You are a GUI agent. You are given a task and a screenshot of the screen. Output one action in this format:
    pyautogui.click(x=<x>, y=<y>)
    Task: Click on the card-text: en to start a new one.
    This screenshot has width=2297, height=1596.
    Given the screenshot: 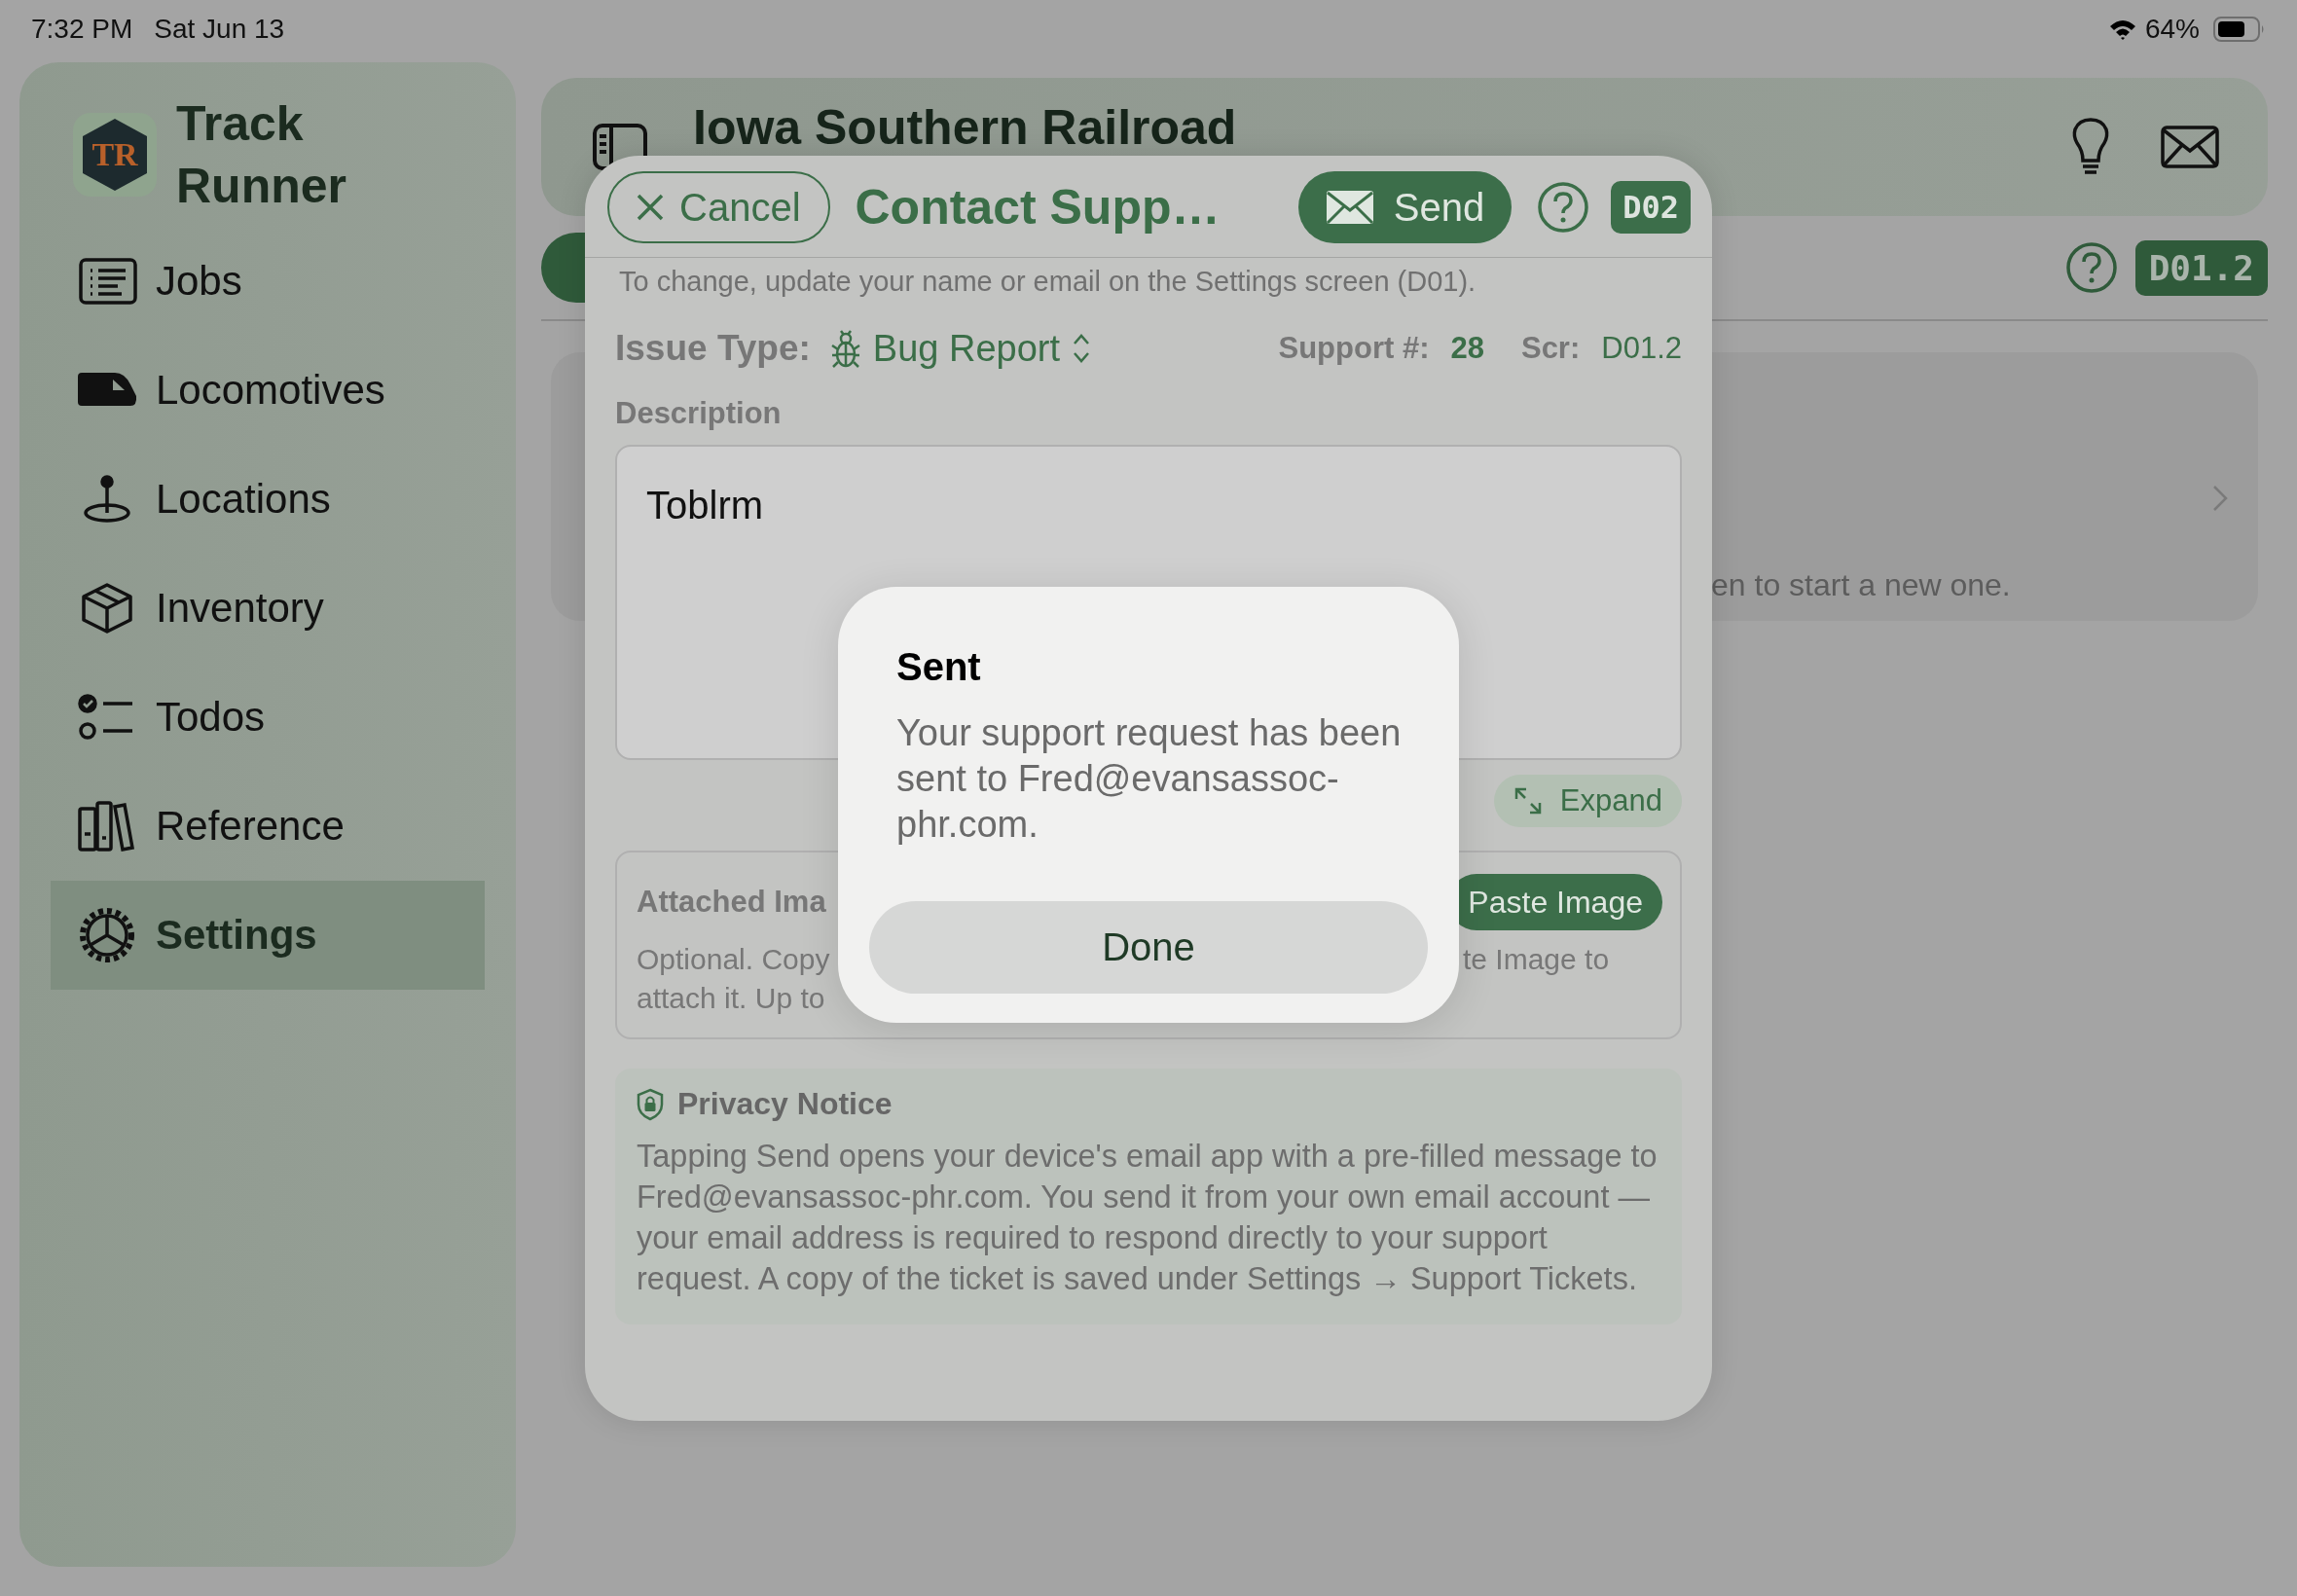 What is the action you would take?
    pyautogui.click(x=1861, y=585)
    